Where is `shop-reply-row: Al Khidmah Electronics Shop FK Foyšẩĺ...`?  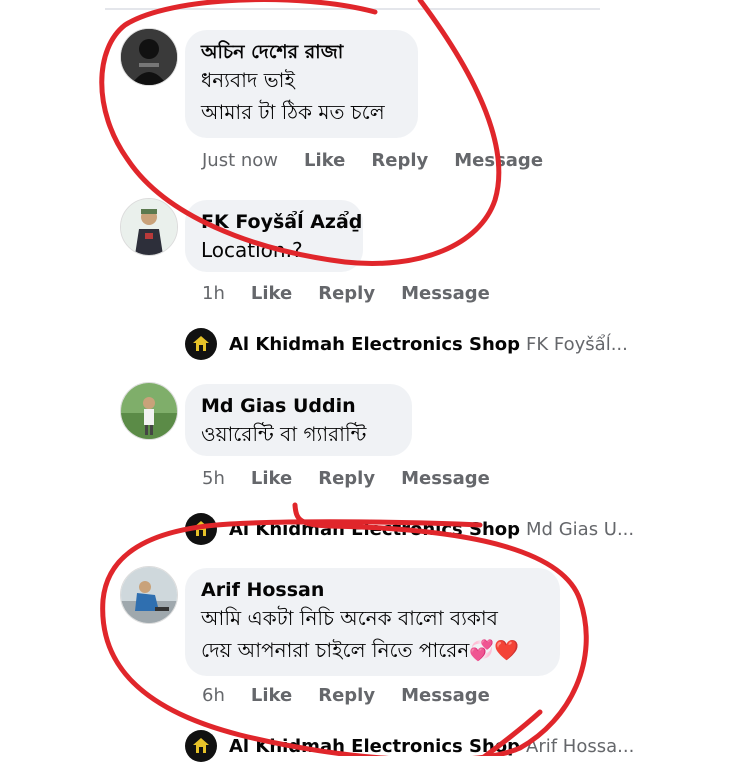
shop-reply-row: Al Khidmah Electronics Shop FK Foyšẩĺ... is located at coordinates (406, 344).